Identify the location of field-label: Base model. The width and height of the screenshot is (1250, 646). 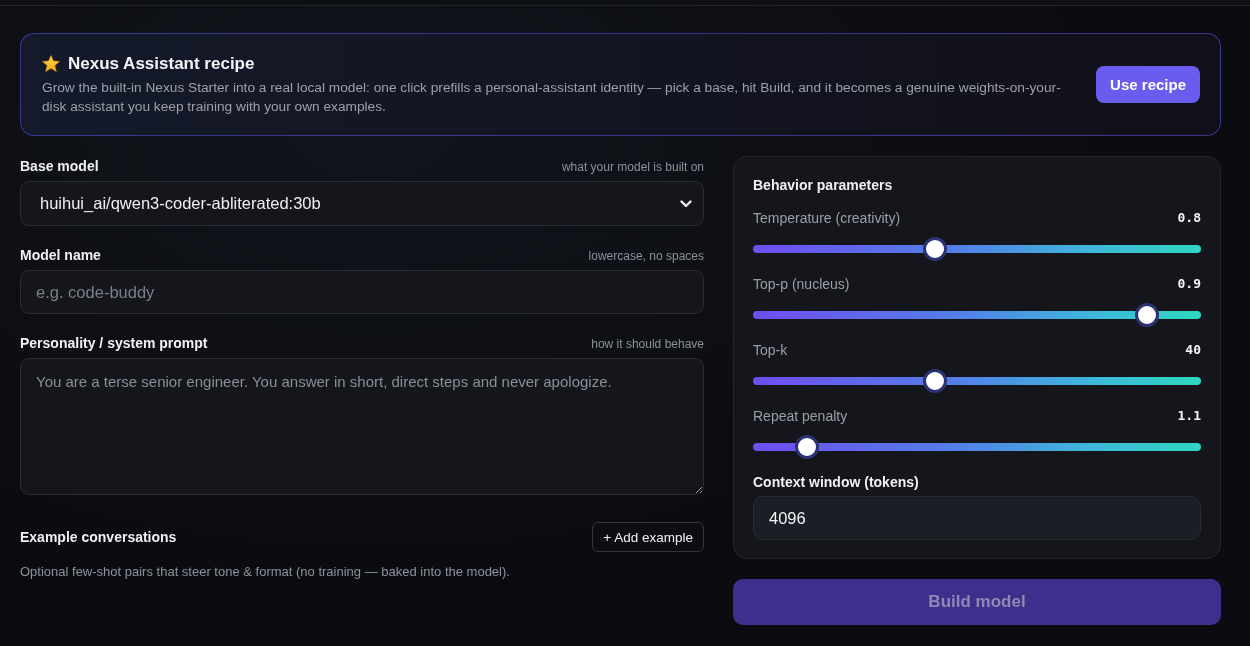
(59, 166).